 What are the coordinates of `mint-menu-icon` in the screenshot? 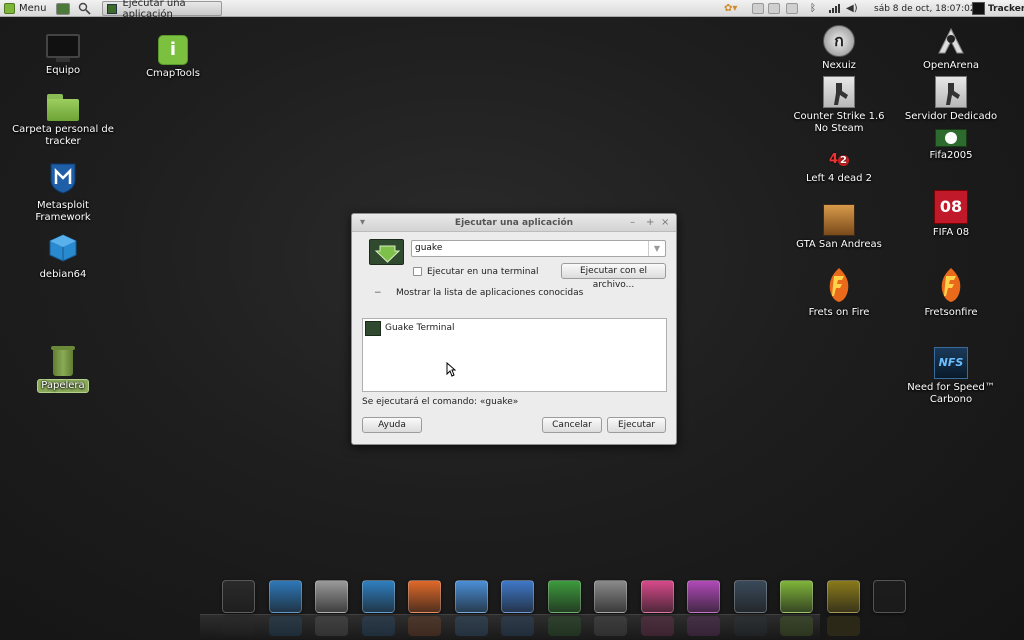 It's located at (9, 8).